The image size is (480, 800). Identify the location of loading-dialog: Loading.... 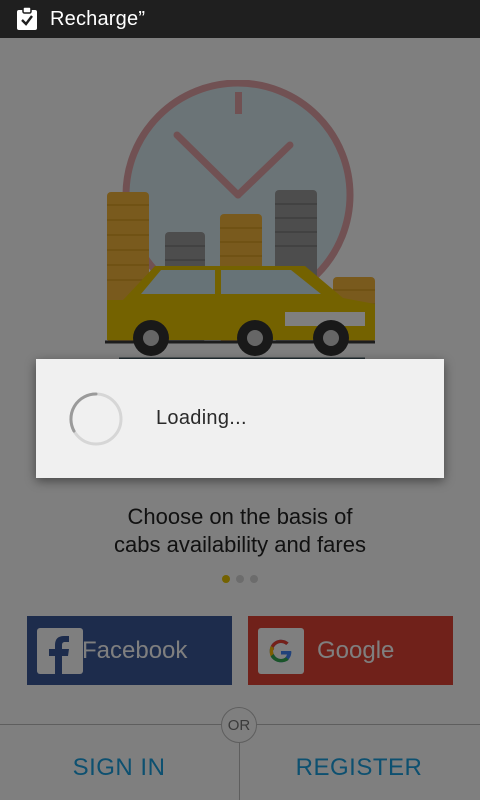
(240, 418).